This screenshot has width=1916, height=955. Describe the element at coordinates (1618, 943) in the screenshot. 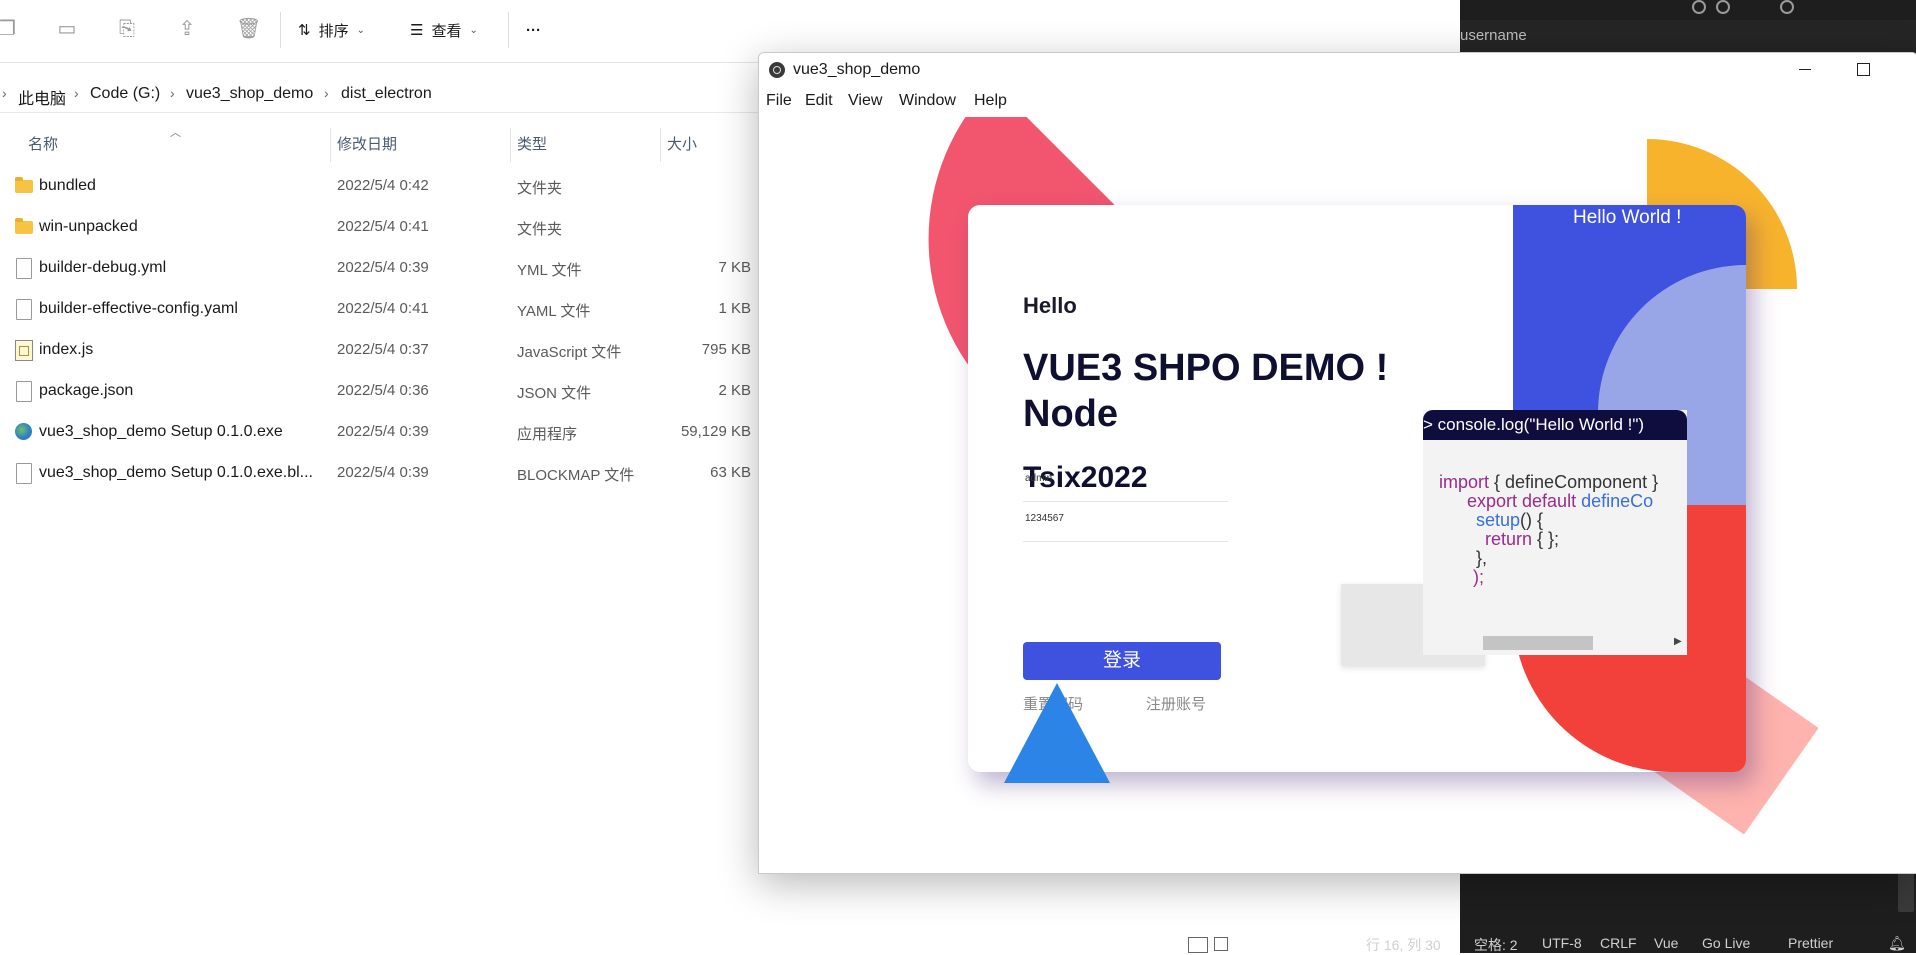

I see `status-eol: CRLF` at that location.